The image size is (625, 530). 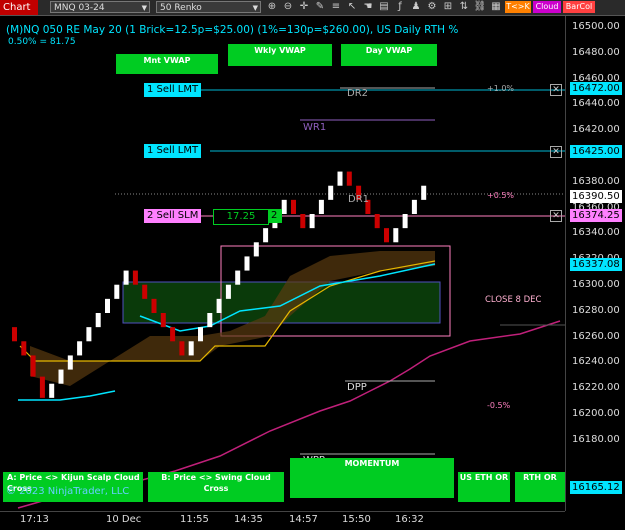 I want to click on time-tick: 14:35, so click(x=248, y=519).